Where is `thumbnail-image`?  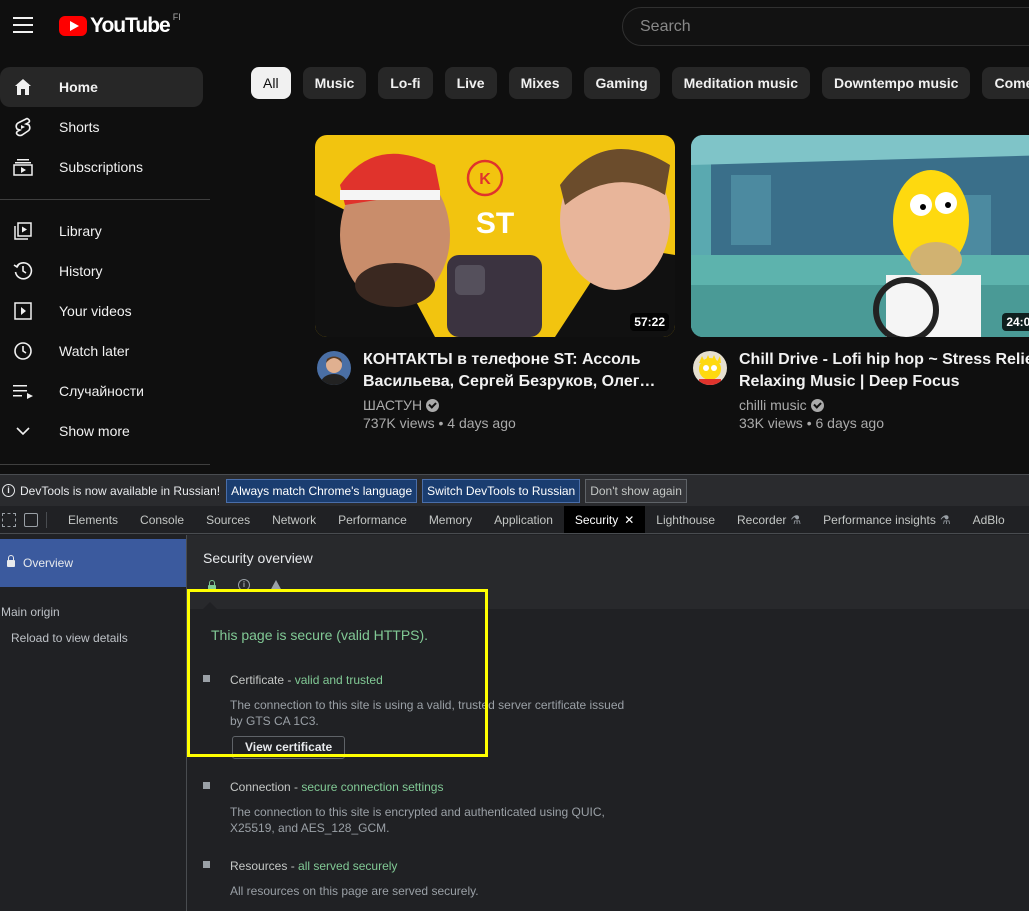
thumbnail-image is located at coordinates (860, 236).